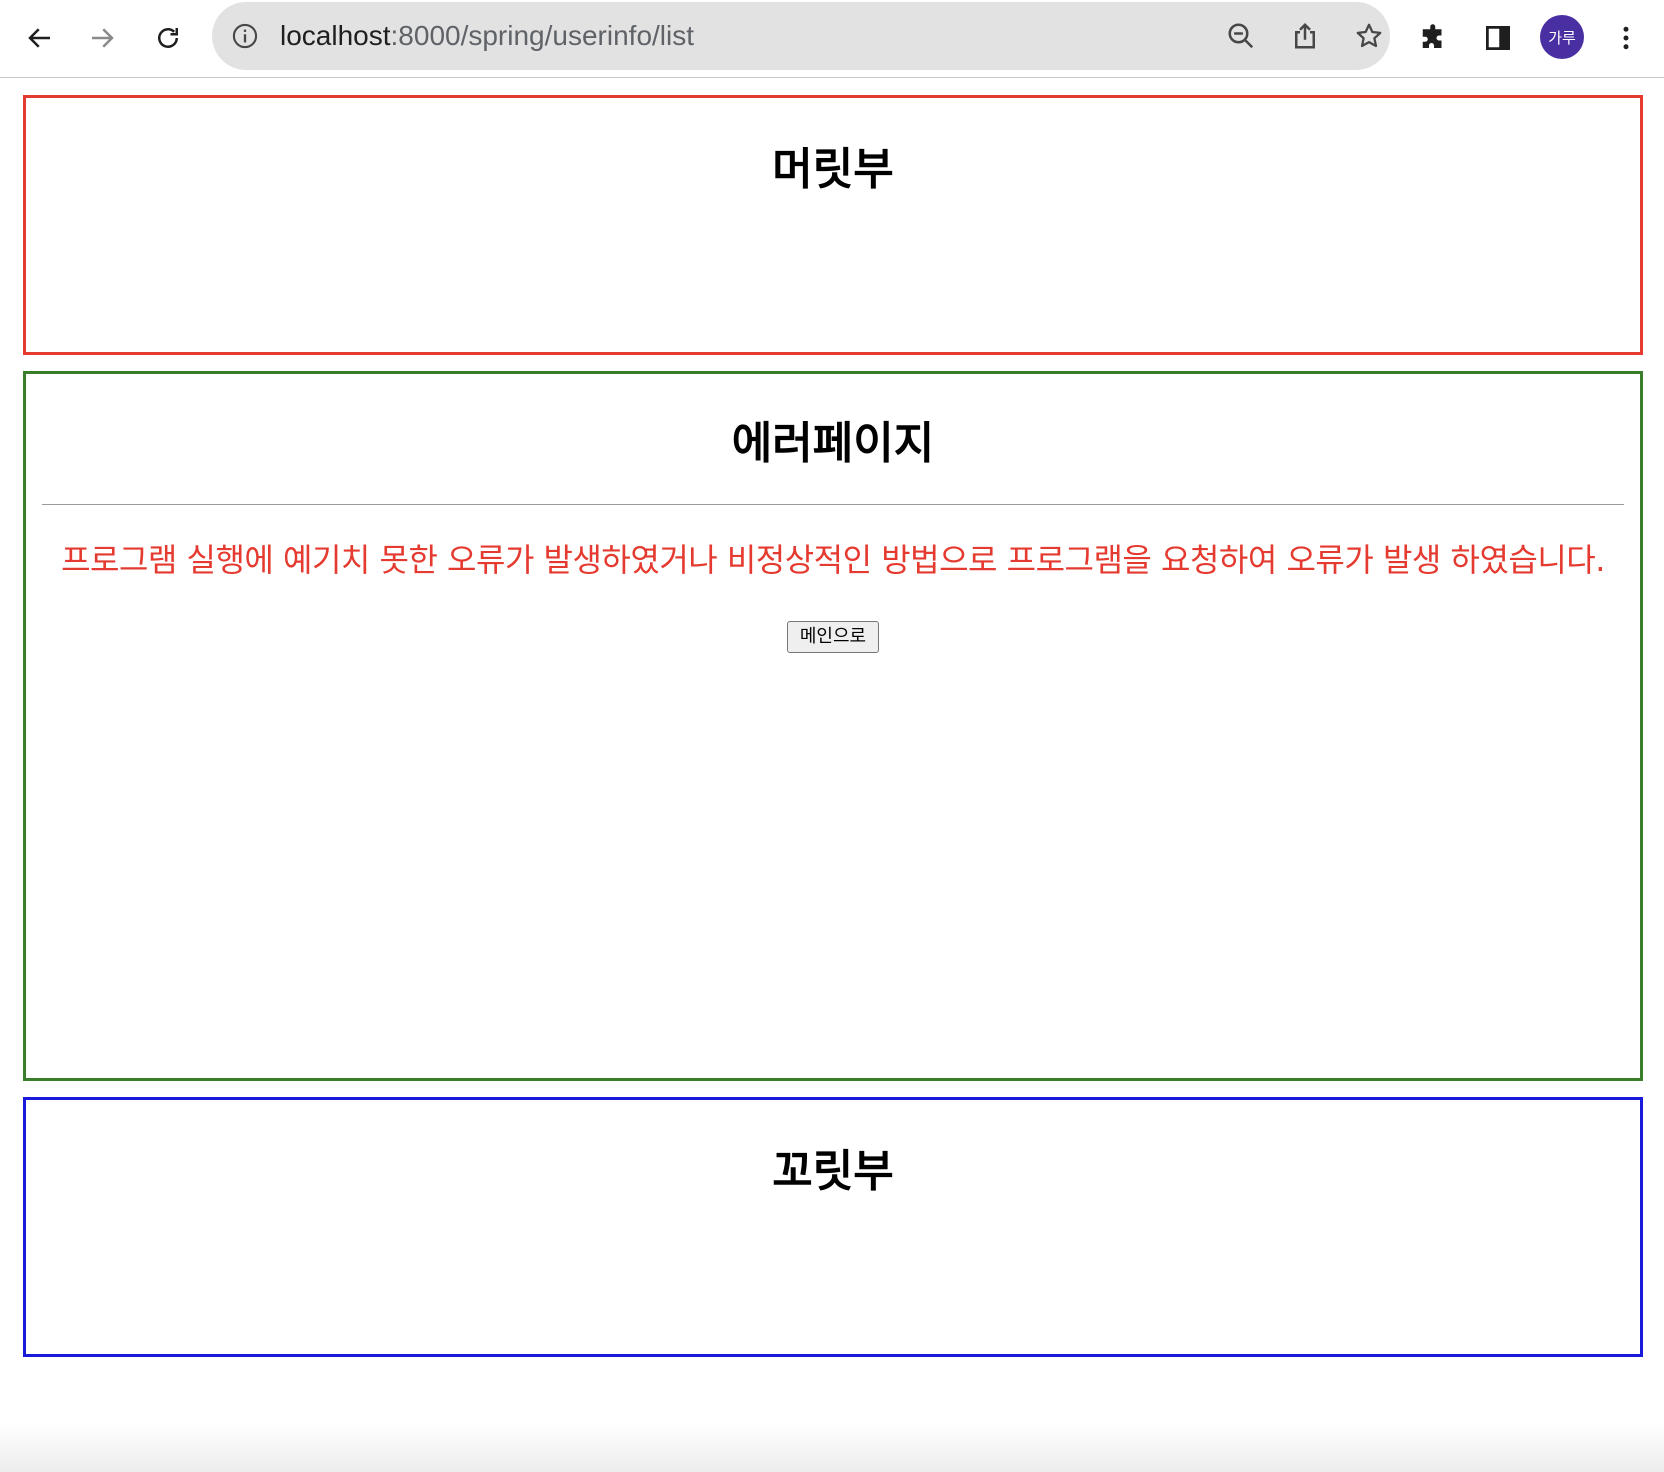  I want to click on header-title: 머릿부, so click(833, 169).